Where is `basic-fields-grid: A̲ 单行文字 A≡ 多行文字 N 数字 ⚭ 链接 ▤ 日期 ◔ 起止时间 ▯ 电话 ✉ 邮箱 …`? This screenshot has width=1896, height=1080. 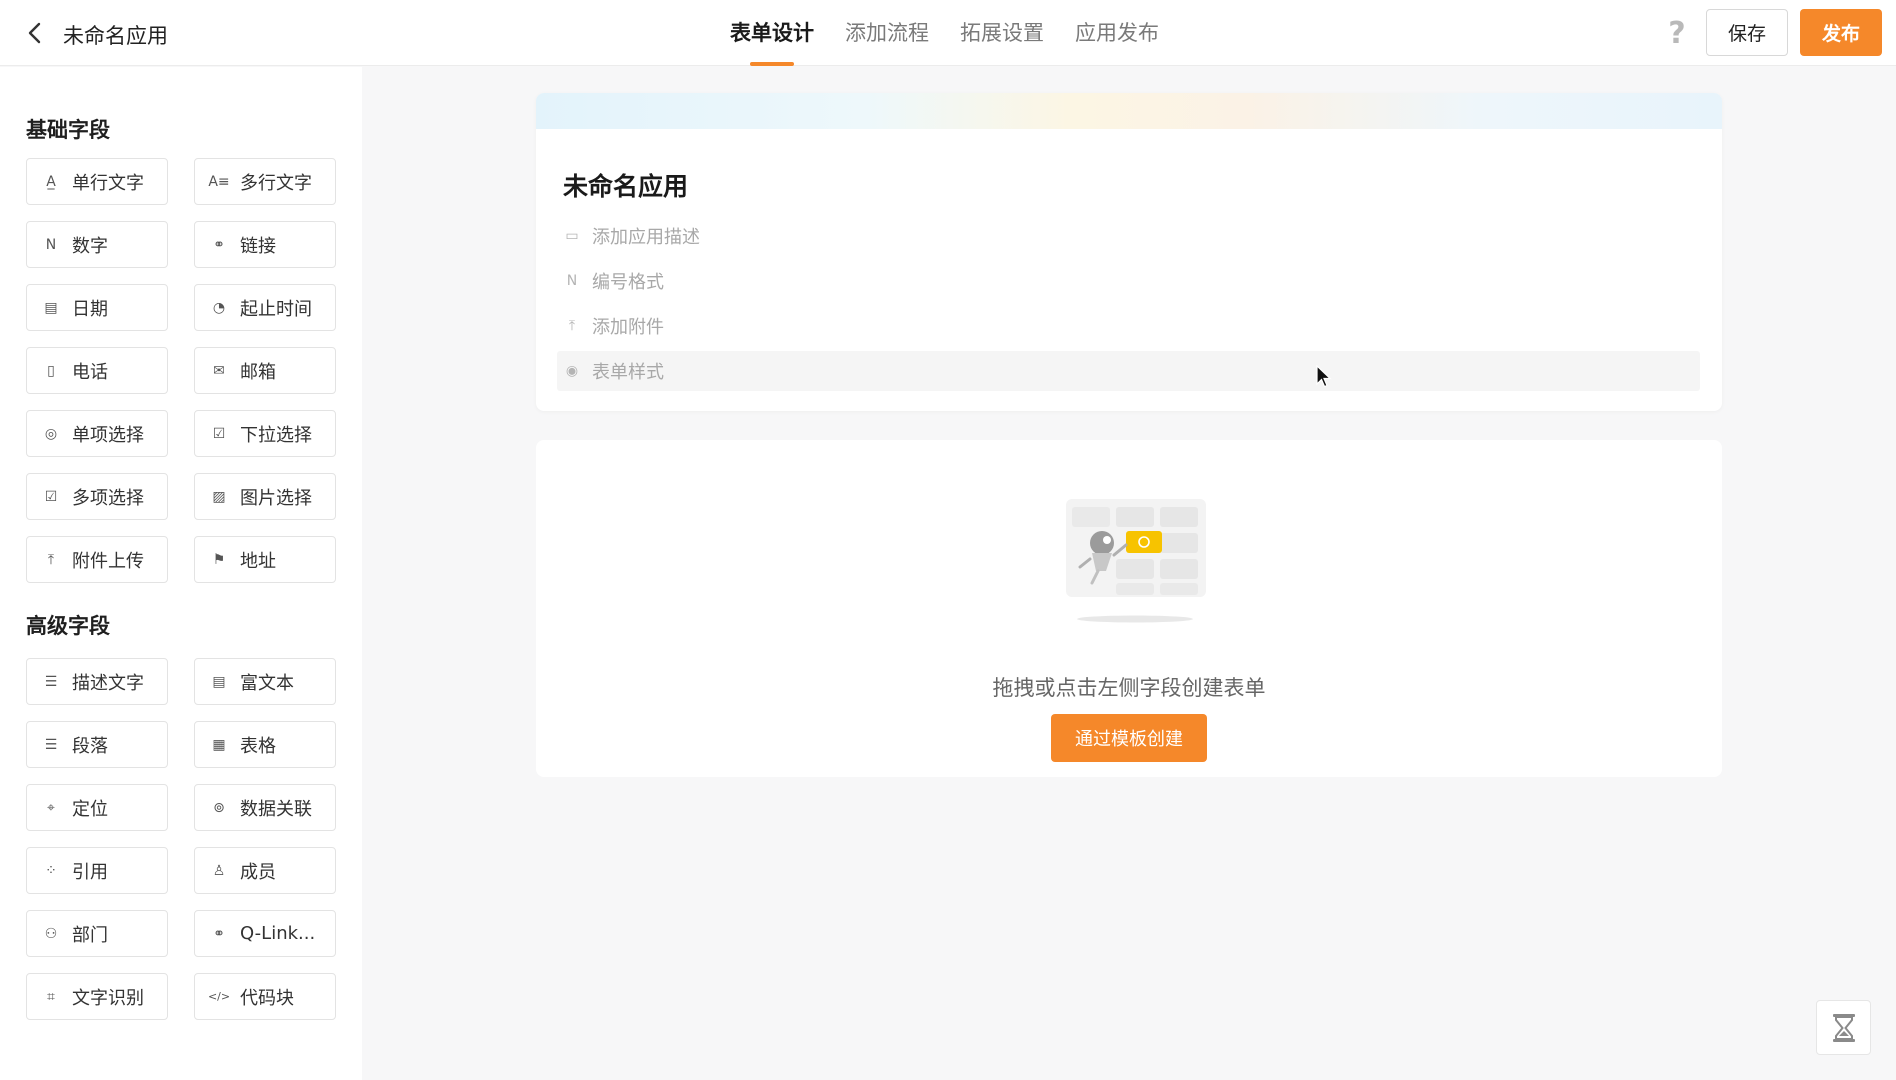 basic-fields-grid: A̲ 单行文字 A≡ 多行文字 N 数字 ⚭ 链接 ▤ 日期 ◔ 起止时间 ▯ 电话 ✉ 邮箱 … is located at coordinates (181, 370).